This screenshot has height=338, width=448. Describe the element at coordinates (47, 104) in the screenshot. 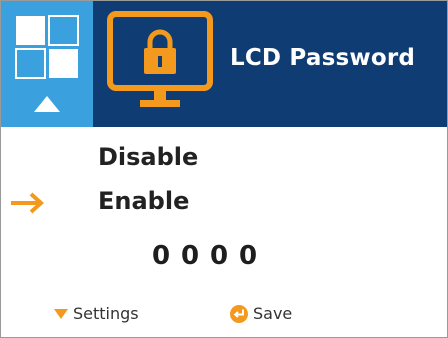

I see `up-triangle-icon` at that location.